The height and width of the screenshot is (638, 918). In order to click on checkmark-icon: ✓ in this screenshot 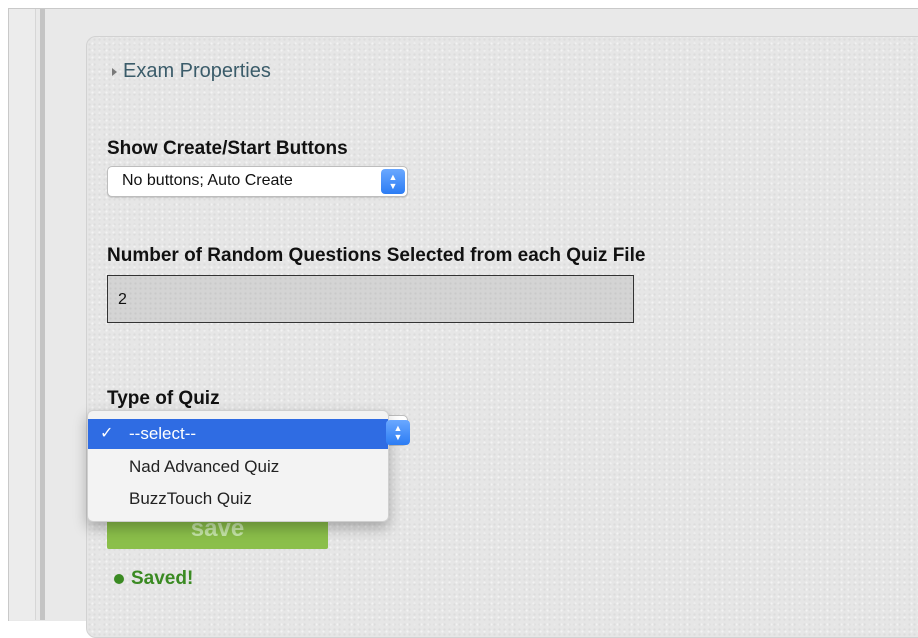, I will do `click(107, 433)`.